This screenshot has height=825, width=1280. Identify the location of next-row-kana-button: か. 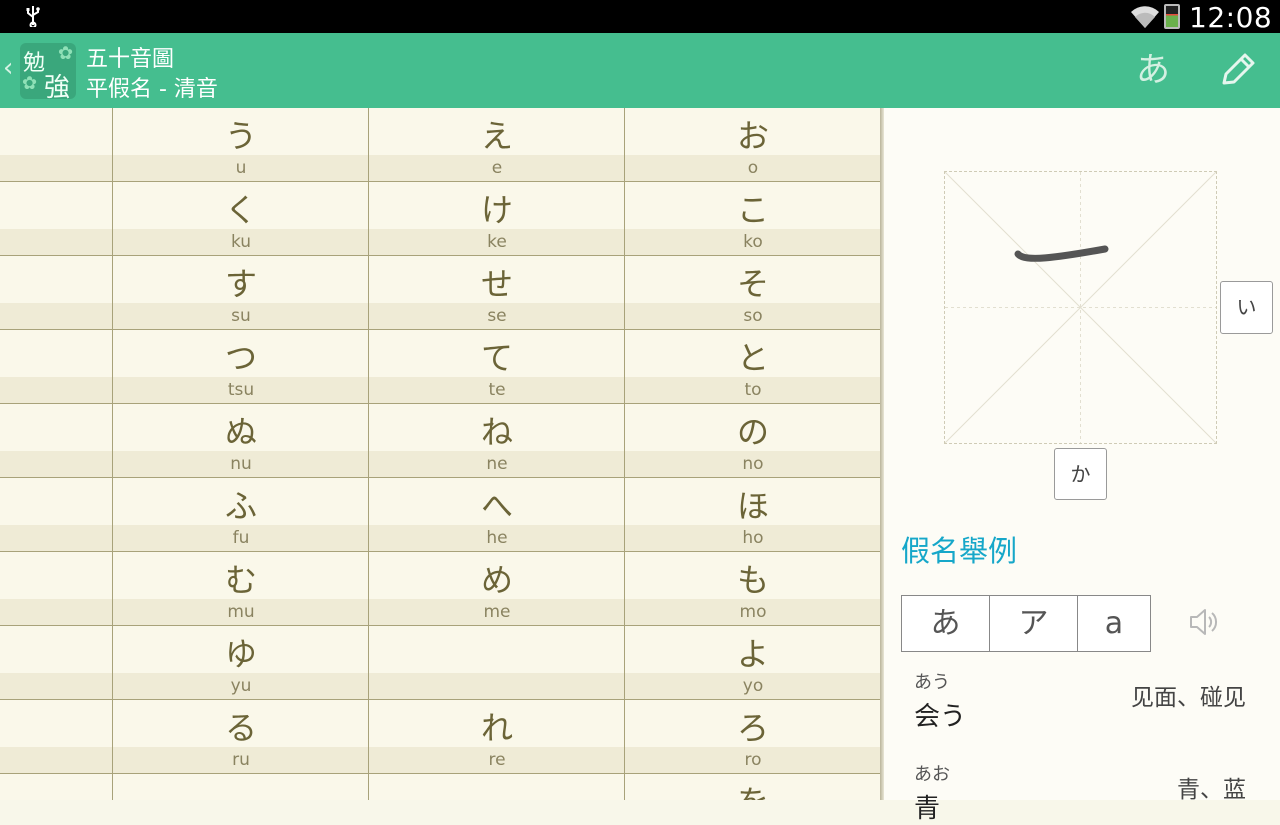
(1080, 474).